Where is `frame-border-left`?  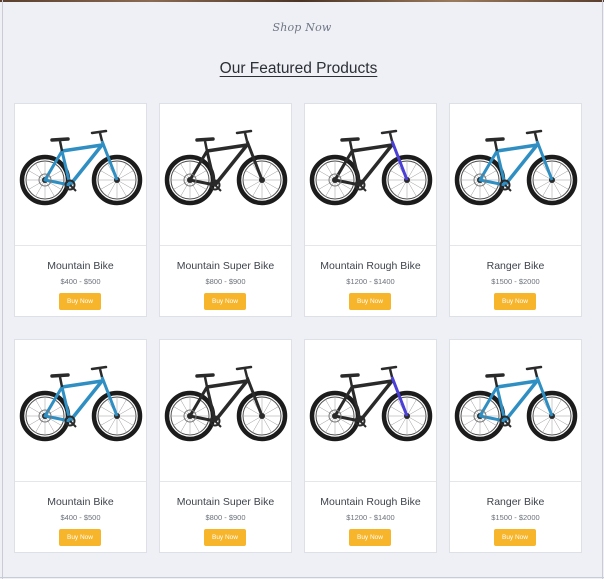
frame-border-left is located at coordinates (2, 289).